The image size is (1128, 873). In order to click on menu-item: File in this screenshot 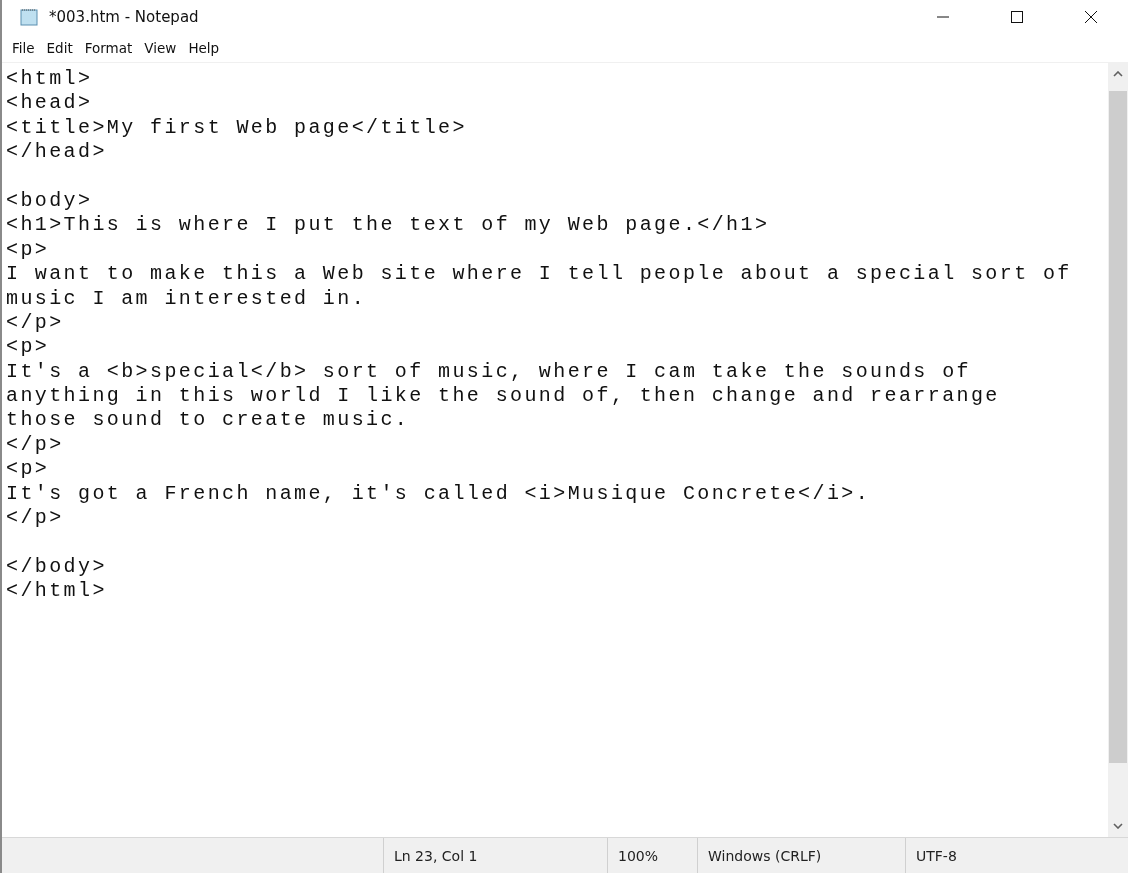, I will do `click(23, 48)`.